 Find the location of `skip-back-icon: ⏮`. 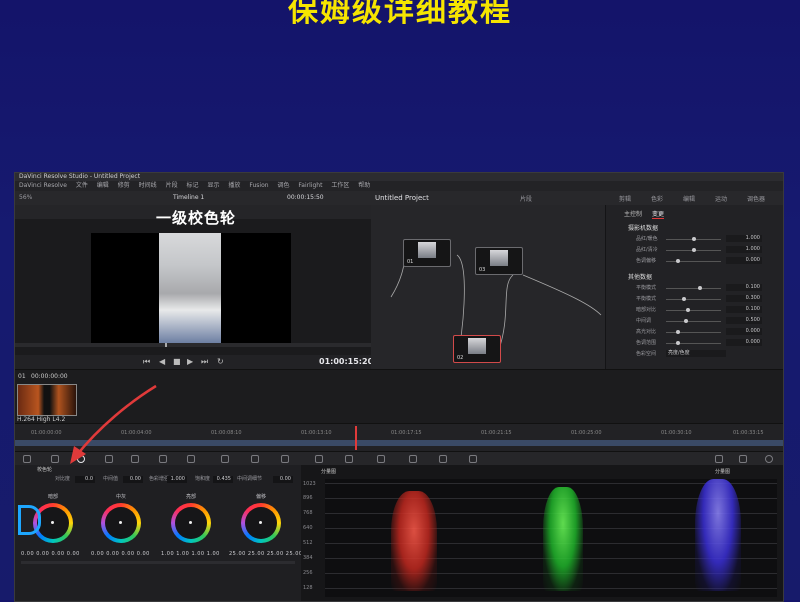

skip-back-icon: ⏮ is located at coordinates (146, 362).